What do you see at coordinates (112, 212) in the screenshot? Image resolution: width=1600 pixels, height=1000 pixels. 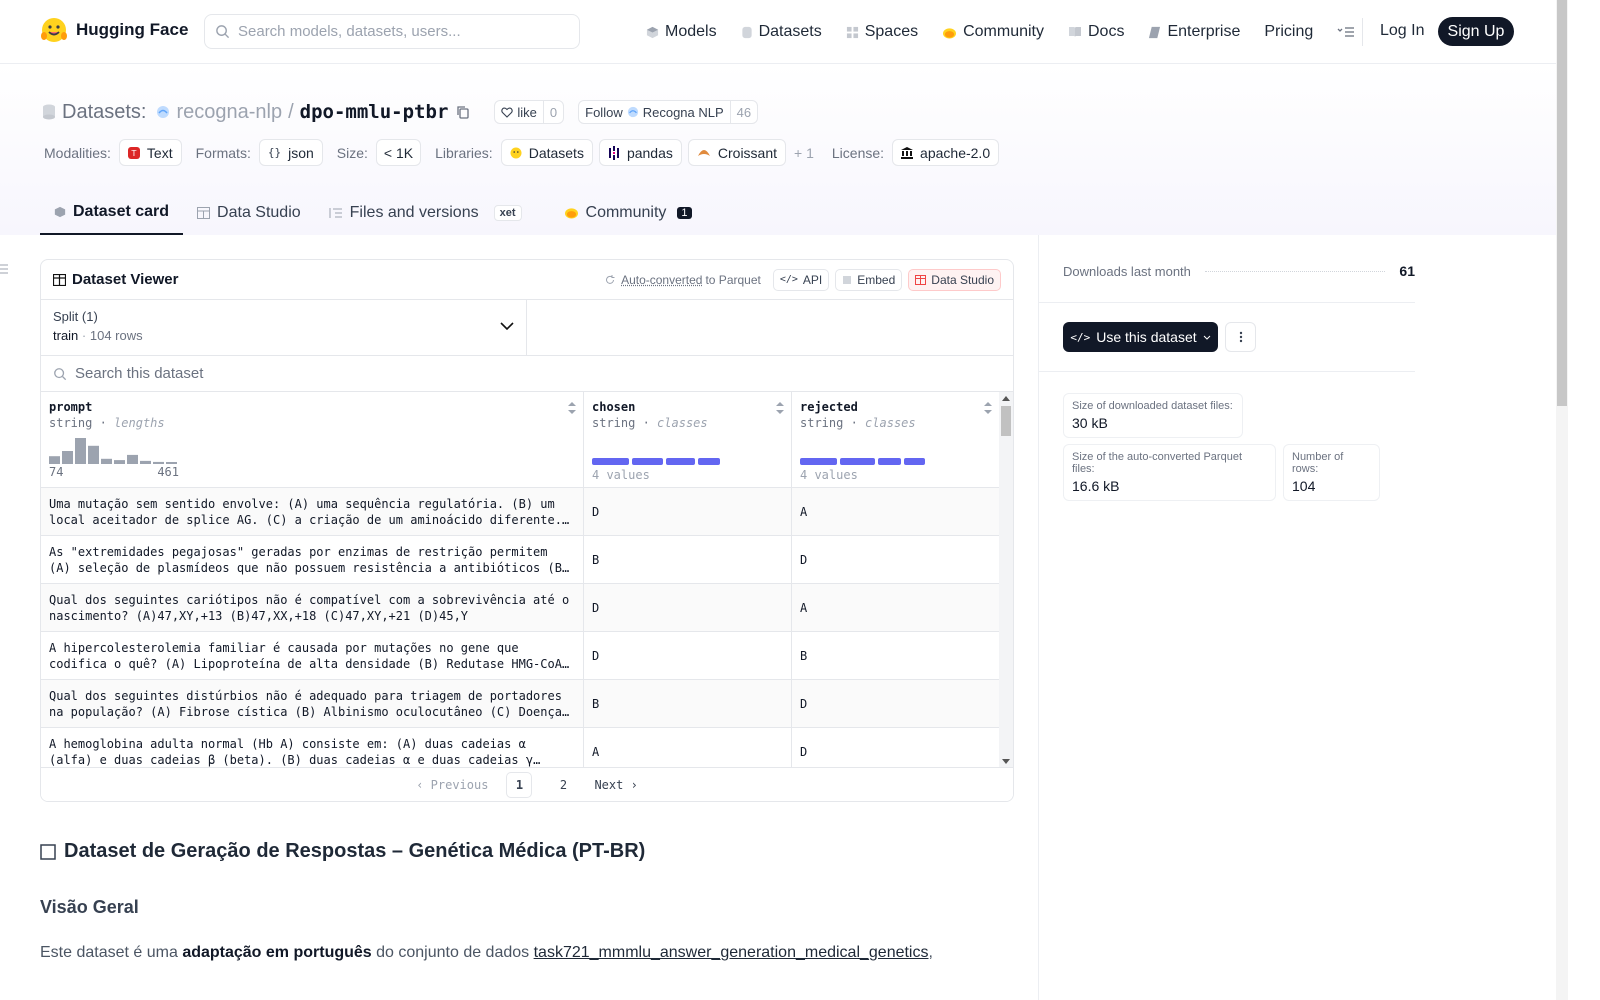 I see `tab-dataset-card: Dataset card` at bounding box center [112, 212].